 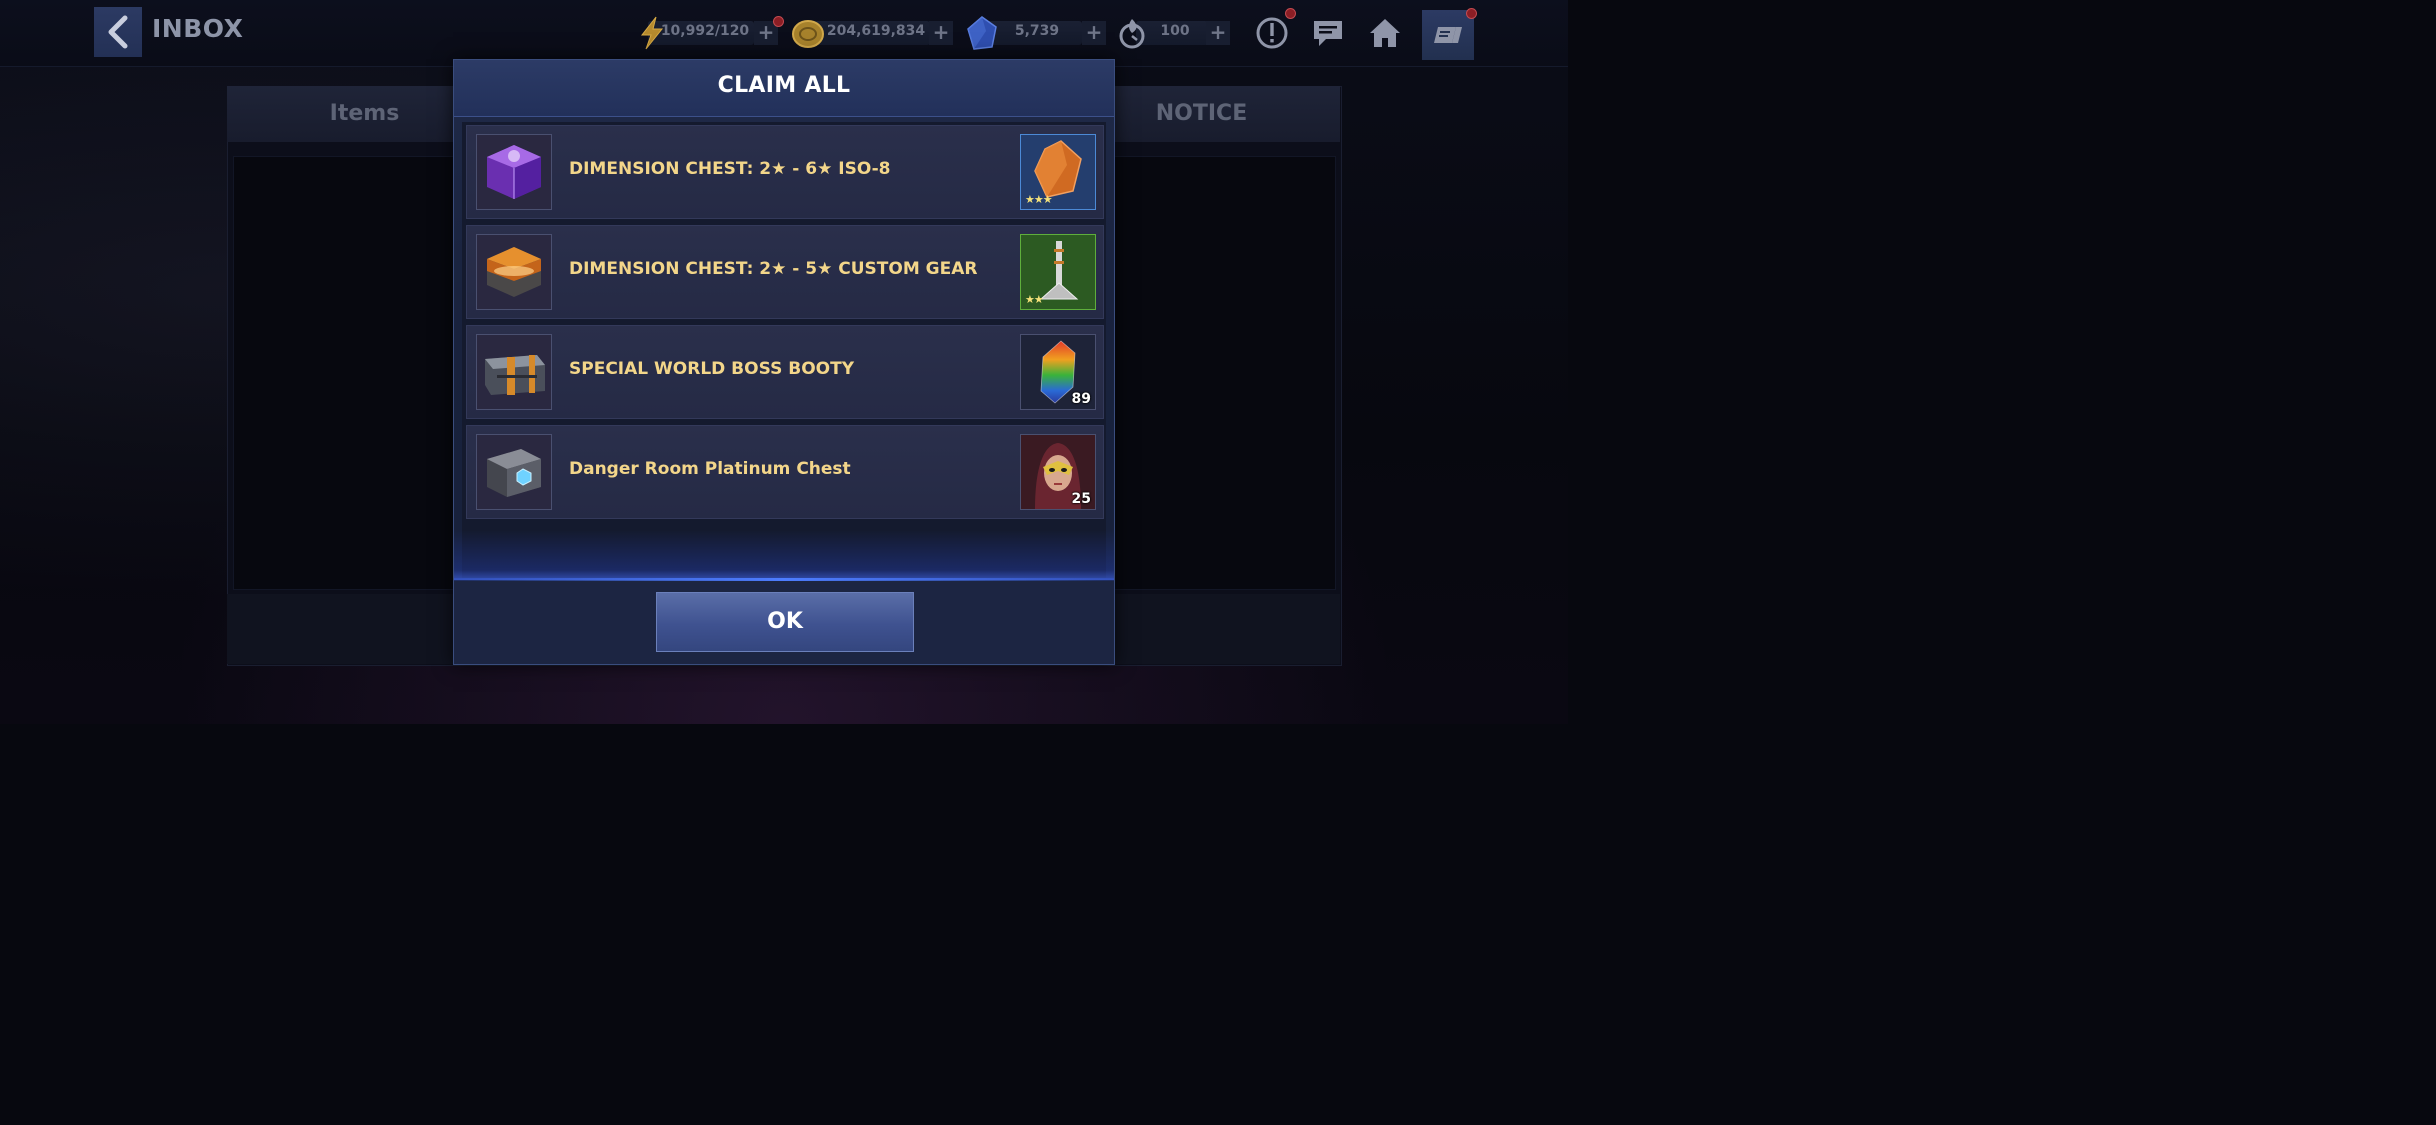 I want to click on platinum-chest-icon, so click(x=514, y=472).